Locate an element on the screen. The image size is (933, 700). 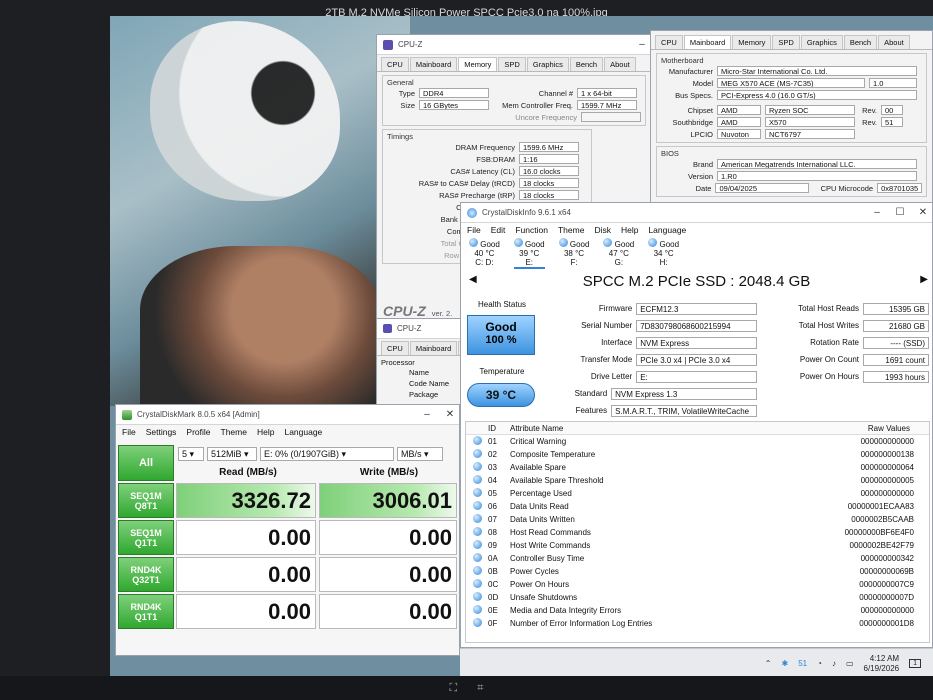
test-button-seq1m-q1t1: SEQ1M Q1T1 is located at coordinates (146, 537).